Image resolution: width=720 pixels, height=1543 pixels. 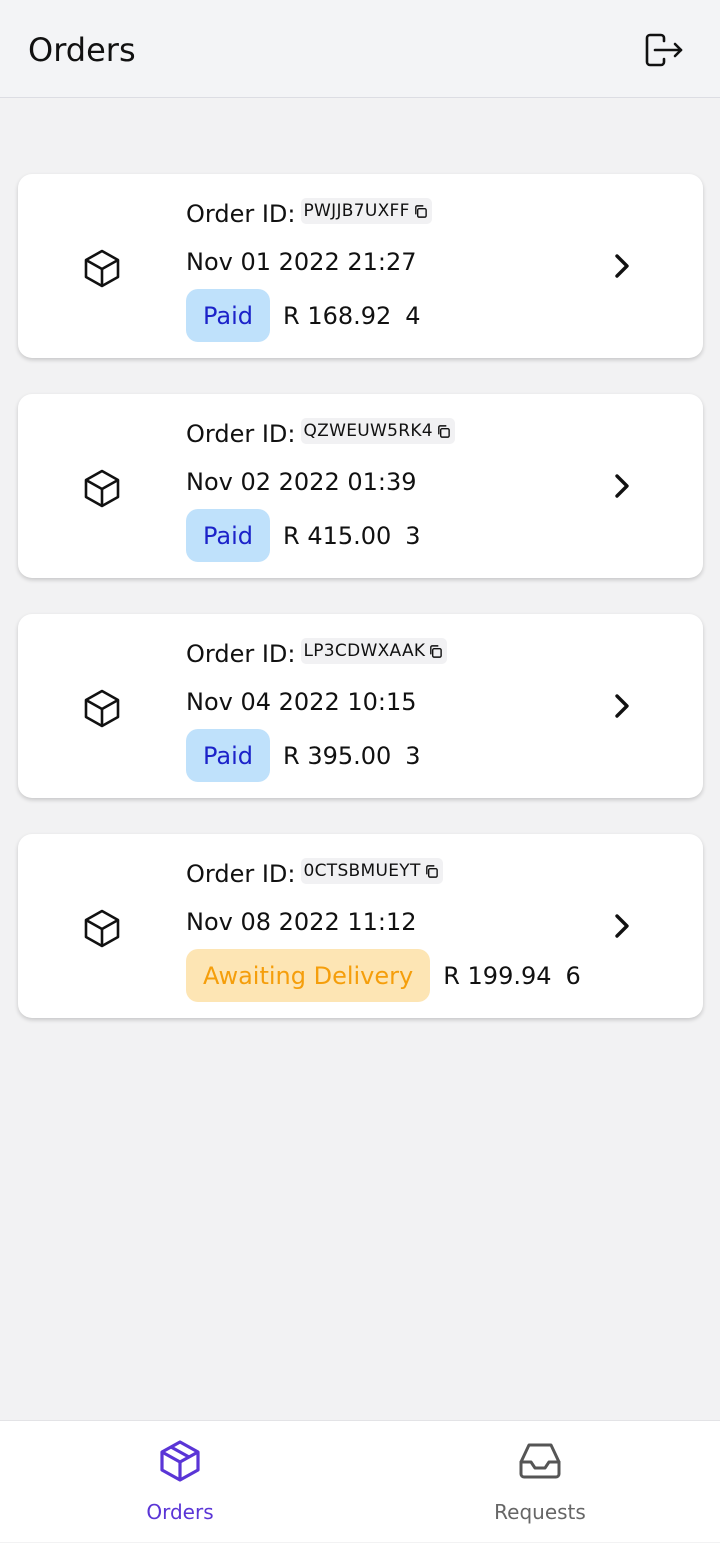 I want to click on status-badge: Awaiting Delivery, so click(x=308, y=975).